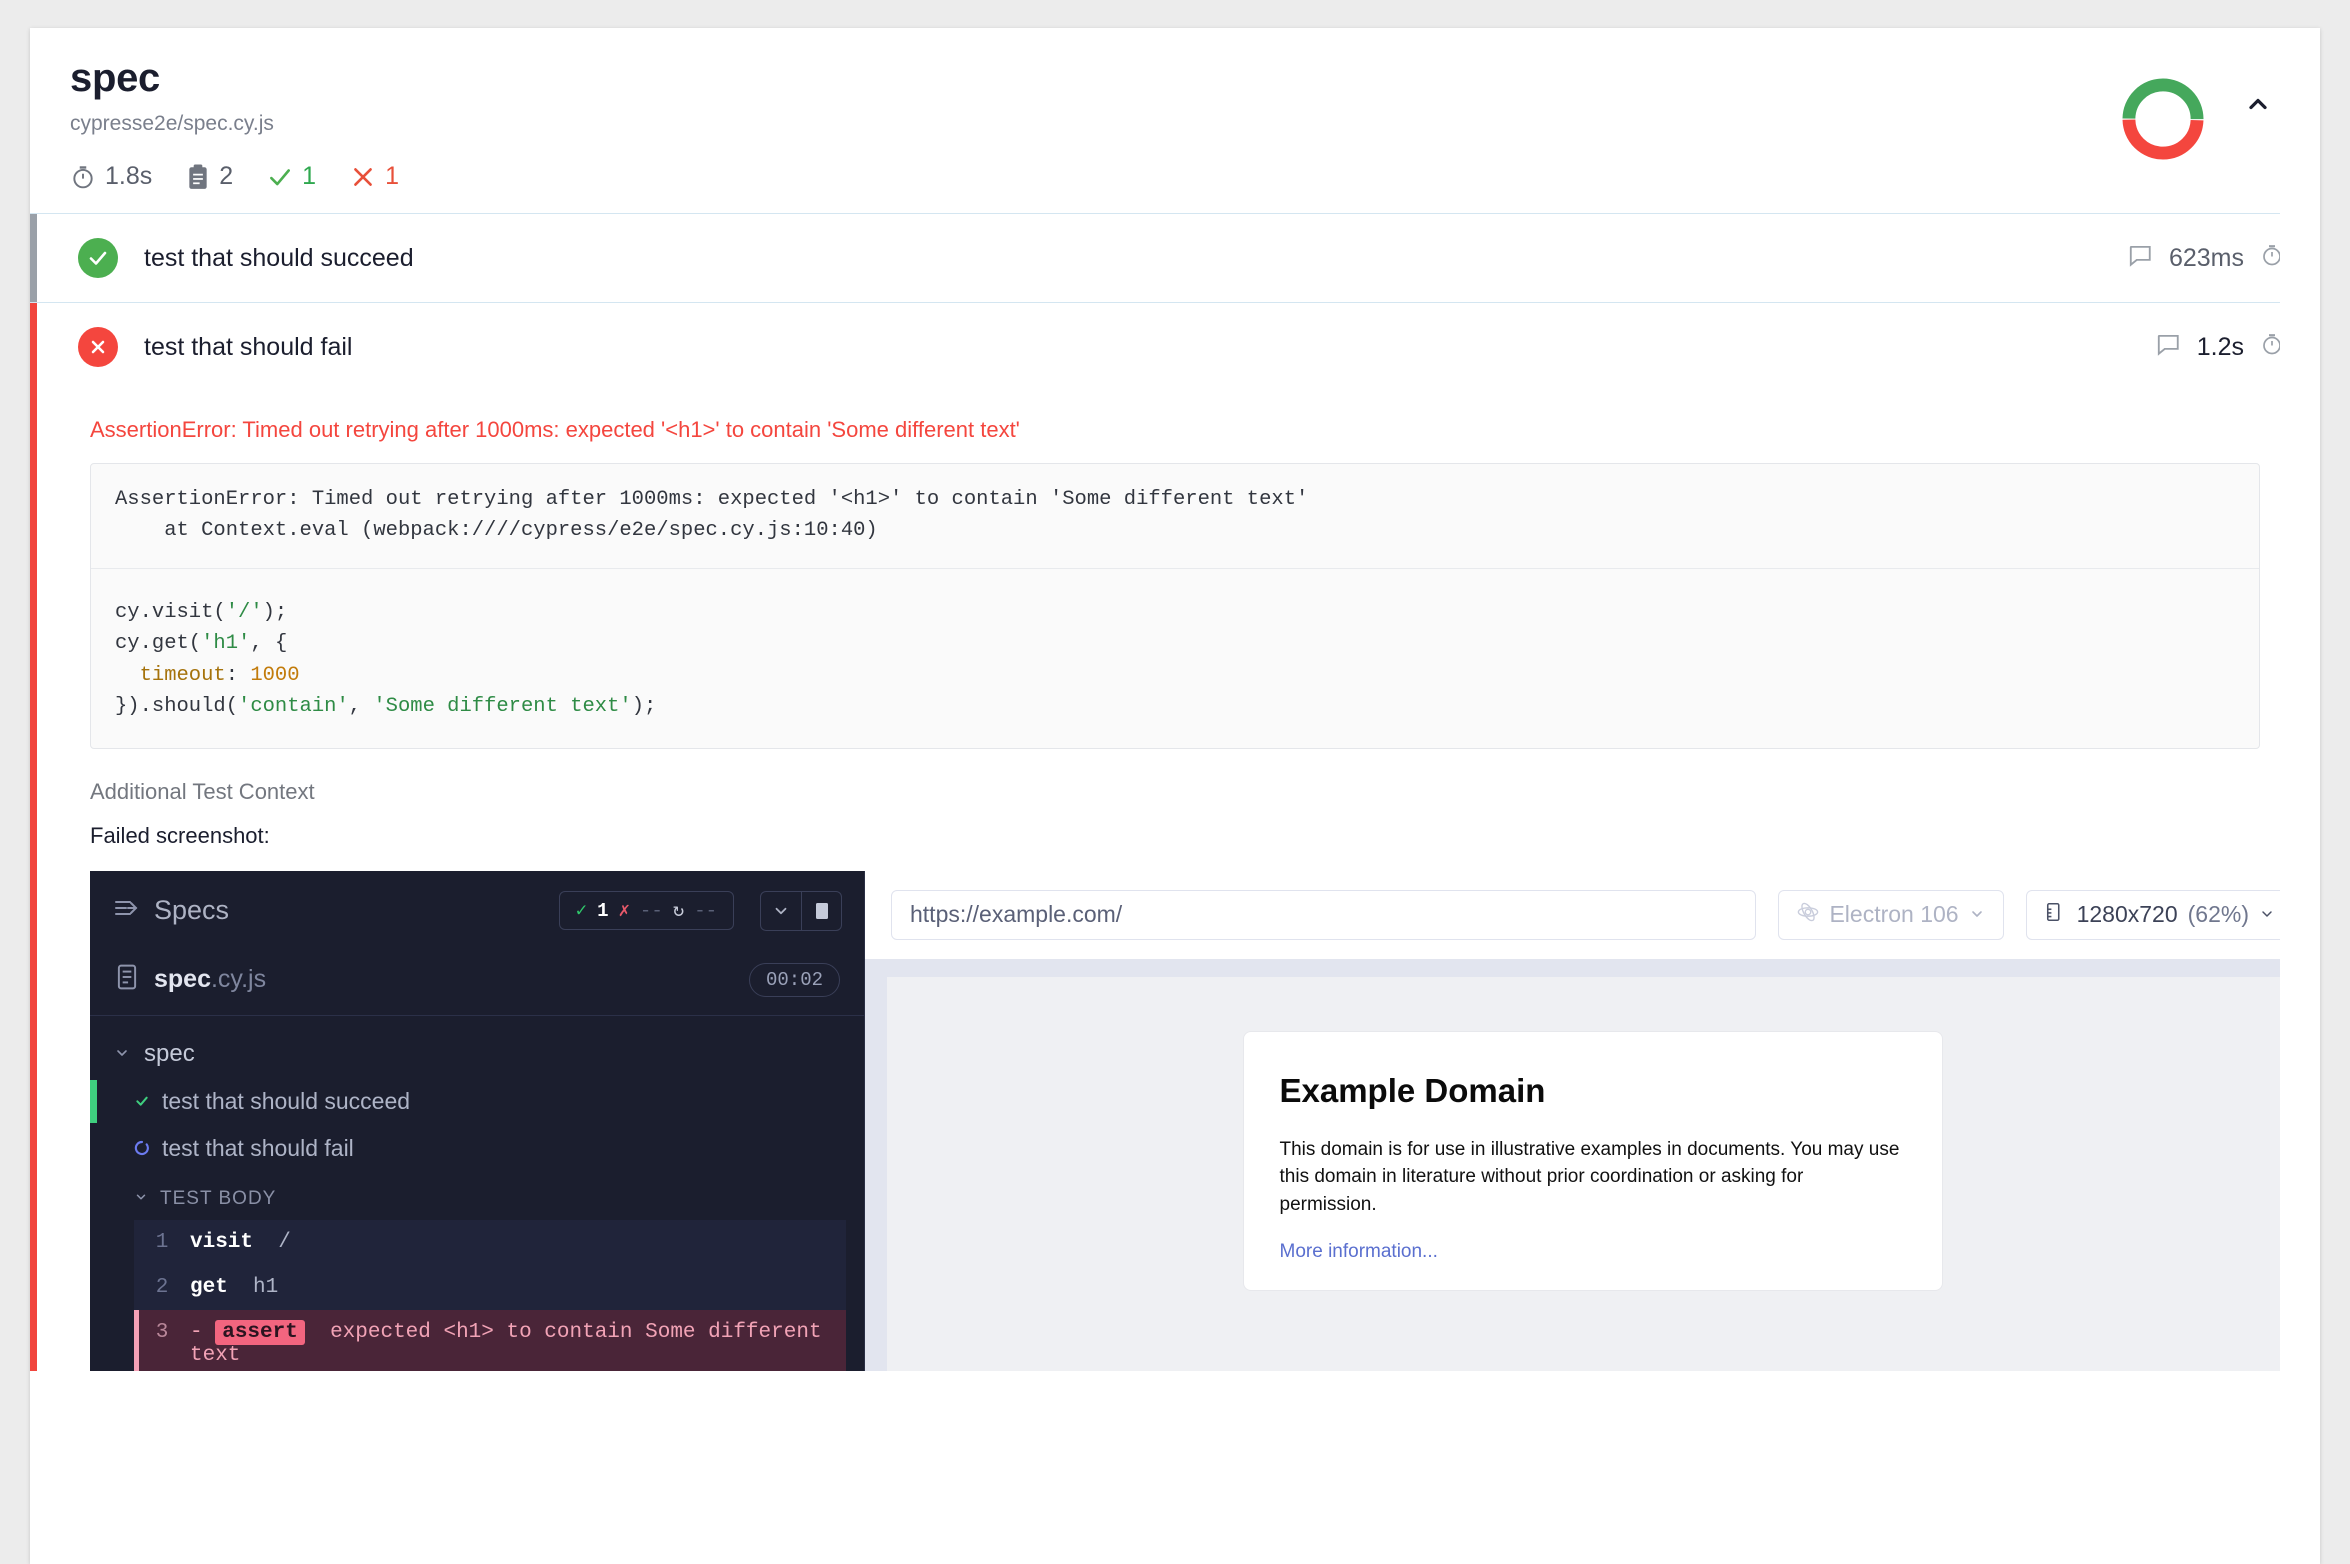  I want to click on tree-test-label: test that should succeed, so click(286, 1100).